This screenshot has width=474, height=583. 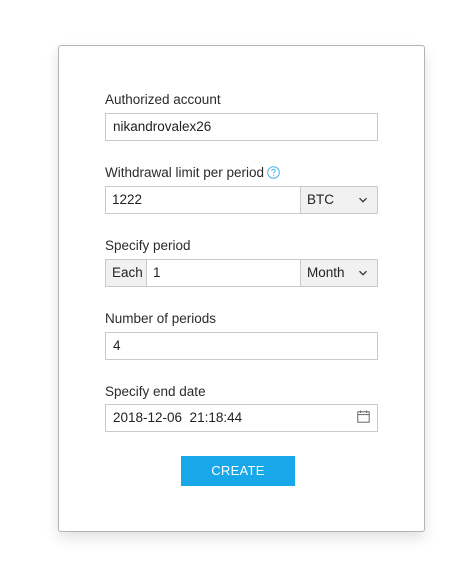 I want to click on period-unit-select: Month, so click(x=339, y=273).